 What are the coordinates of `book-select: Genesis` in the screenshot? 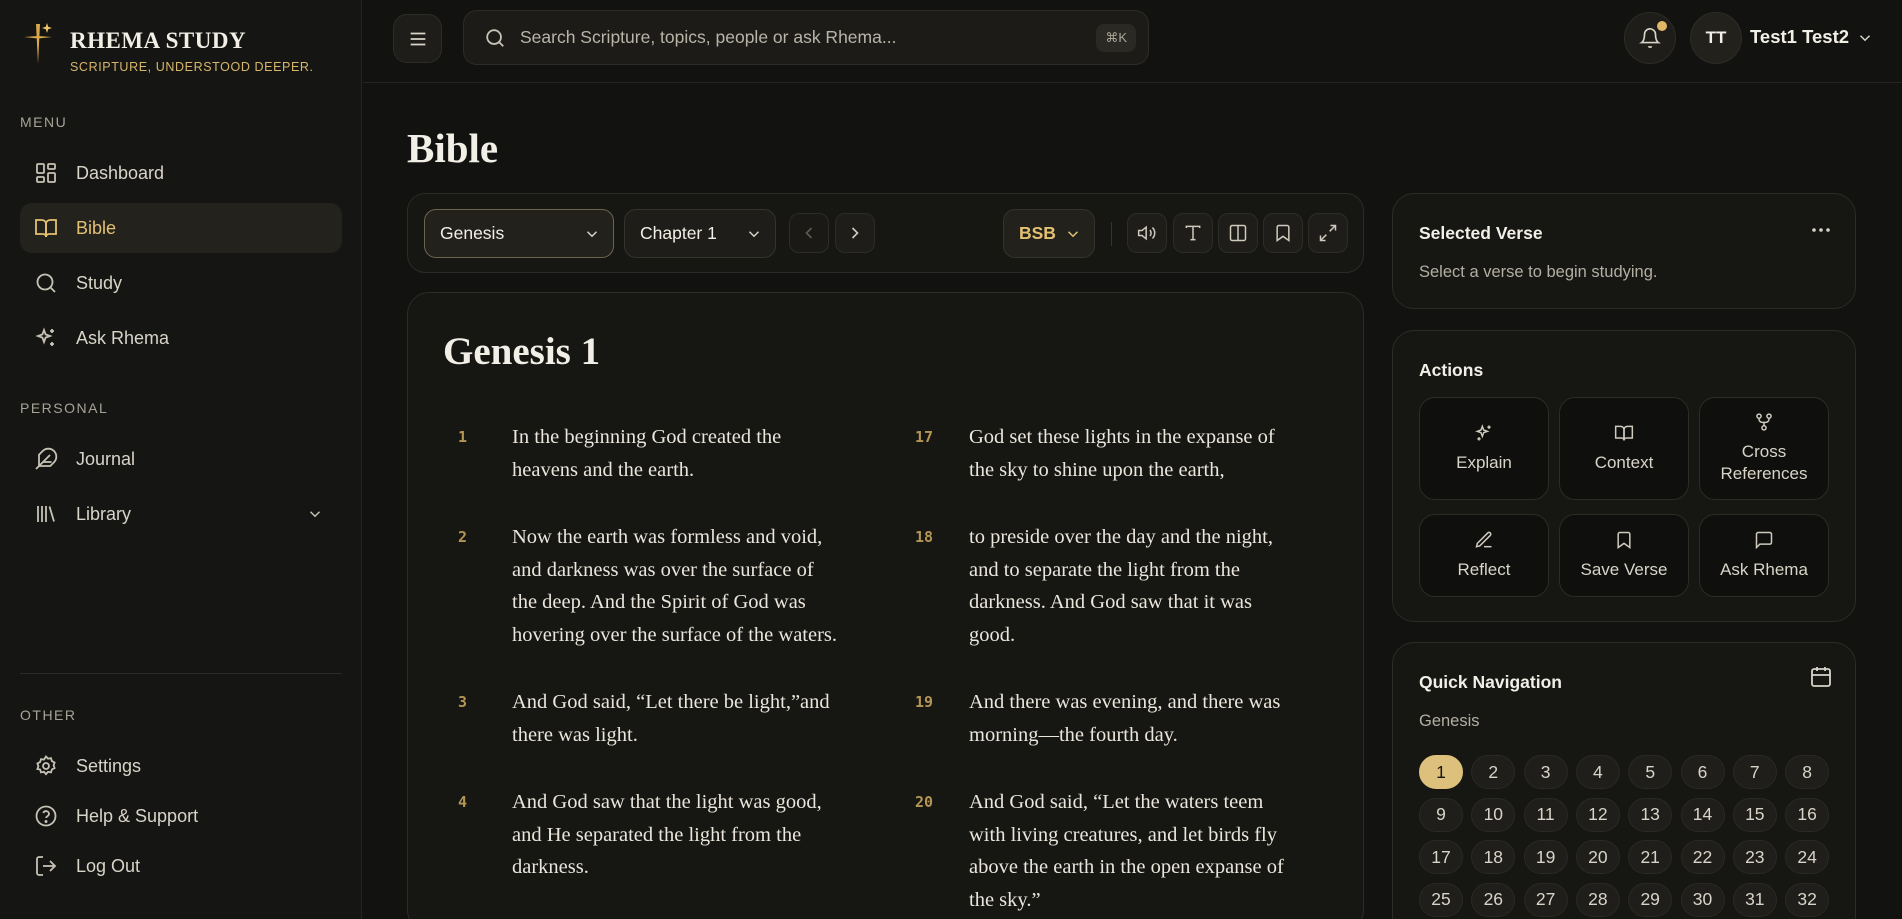 It's located at (519, 233).